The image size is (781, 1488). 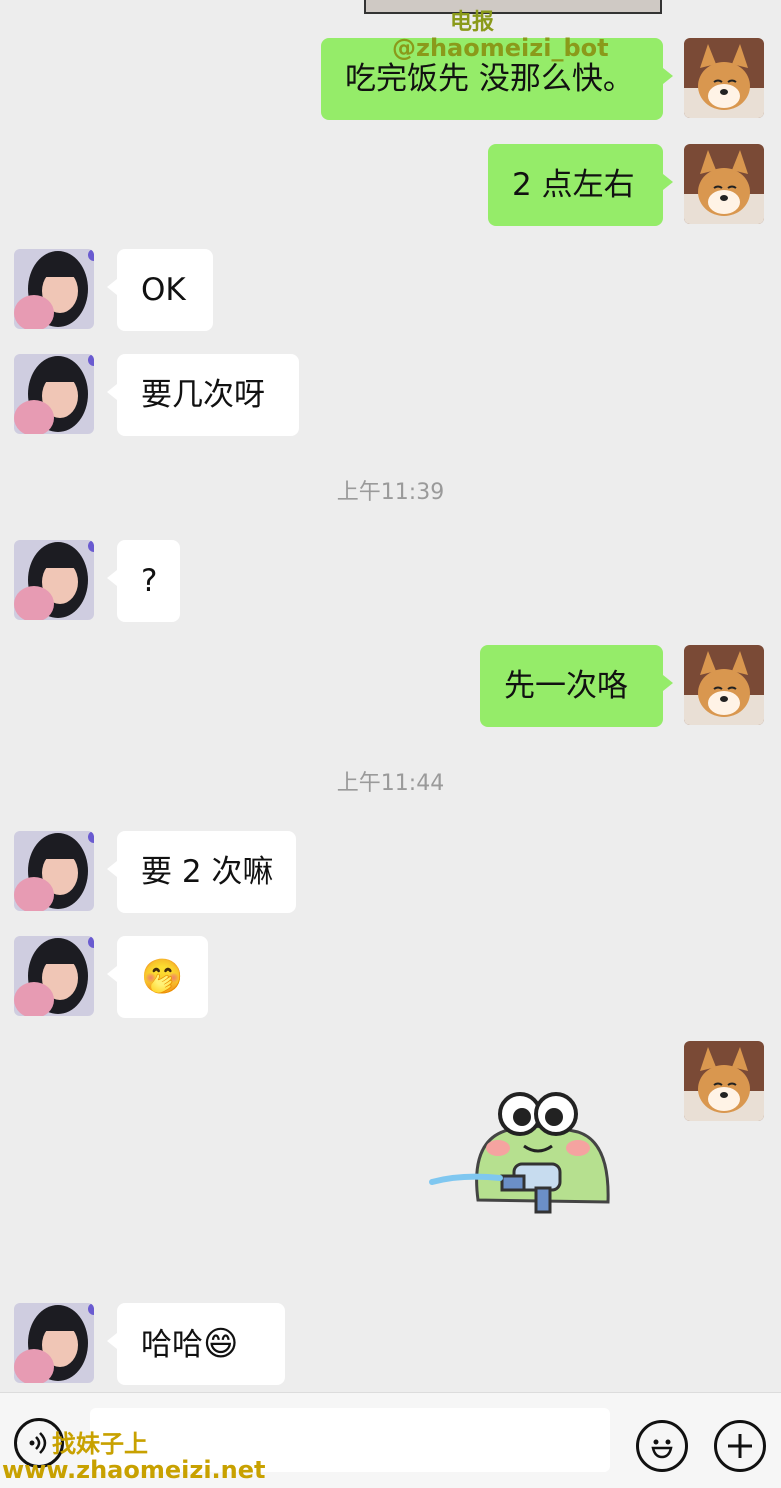 I want to click on message-bubble-received: ?, so click(x=143, y=581).